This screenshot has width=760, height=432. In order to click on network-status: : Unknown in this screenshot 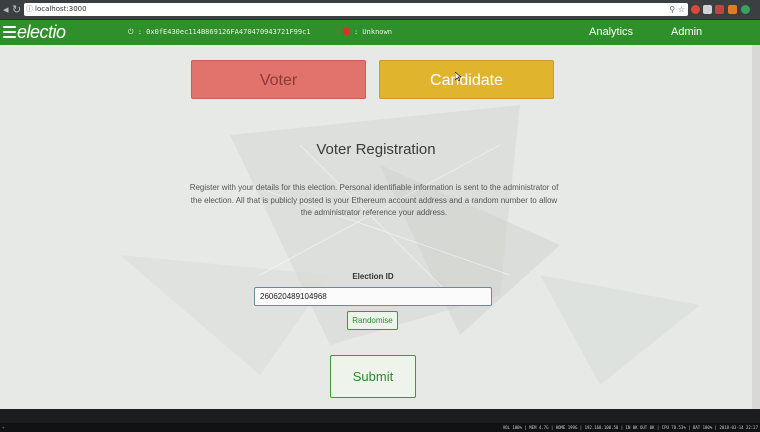, I will do `click(373, 32)`.